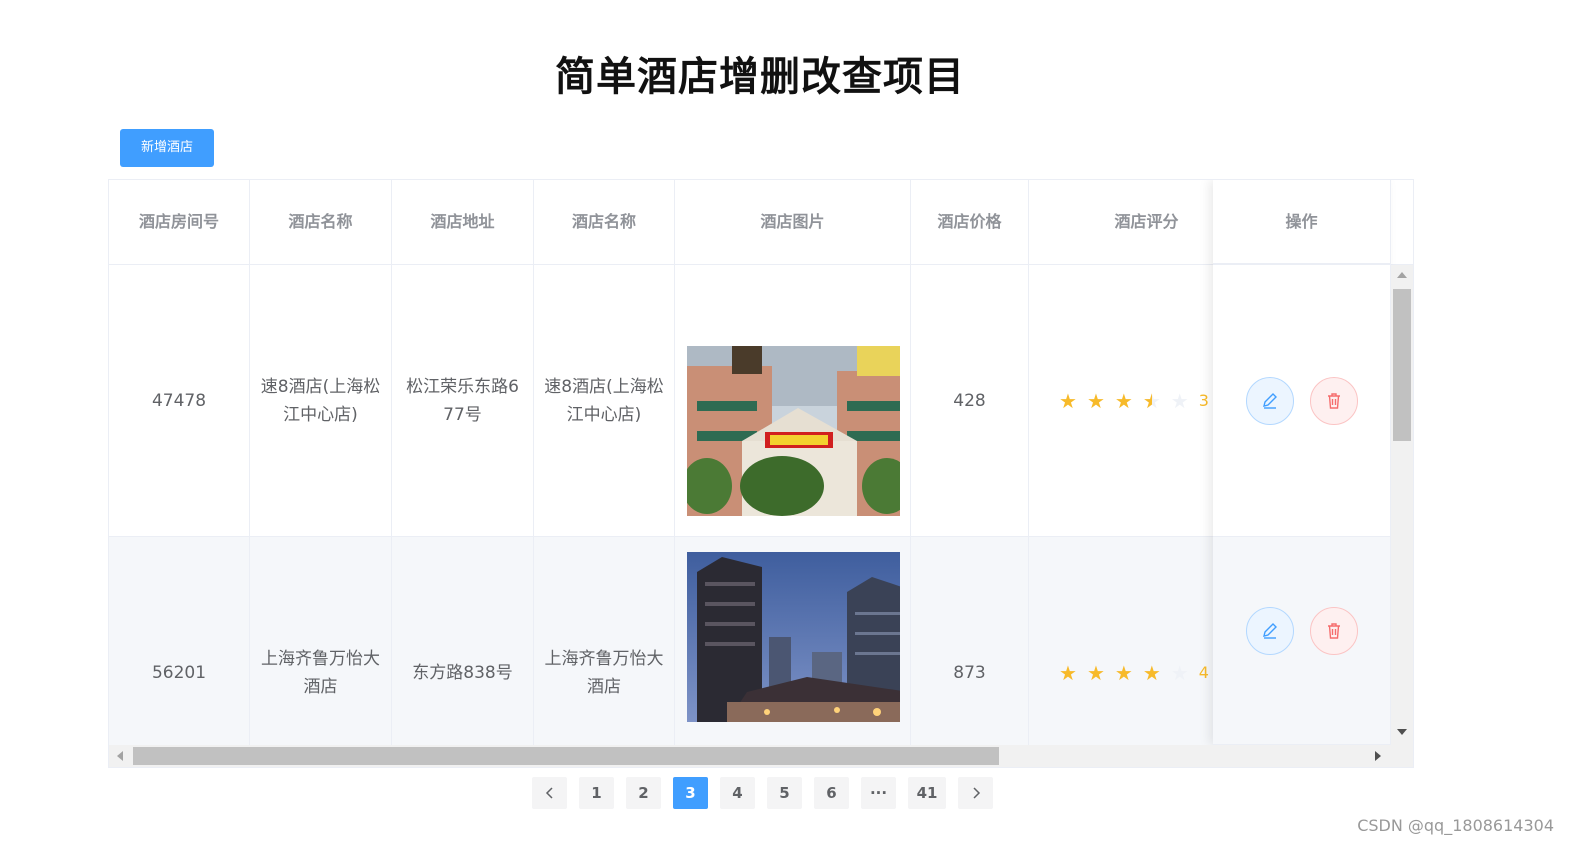 The image size is (1596, 861). I want to click on add-hotel-button: 新增酒店, so click(167, 148).